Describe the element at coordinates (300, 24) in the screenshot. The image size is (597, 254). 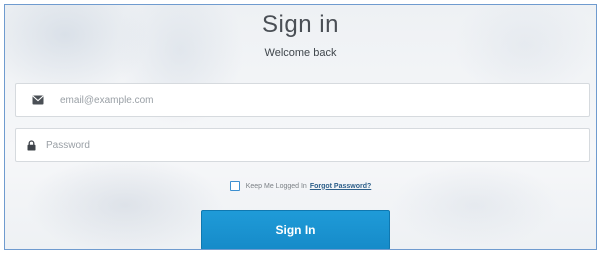
I see `page-title: Sign in` at that location.